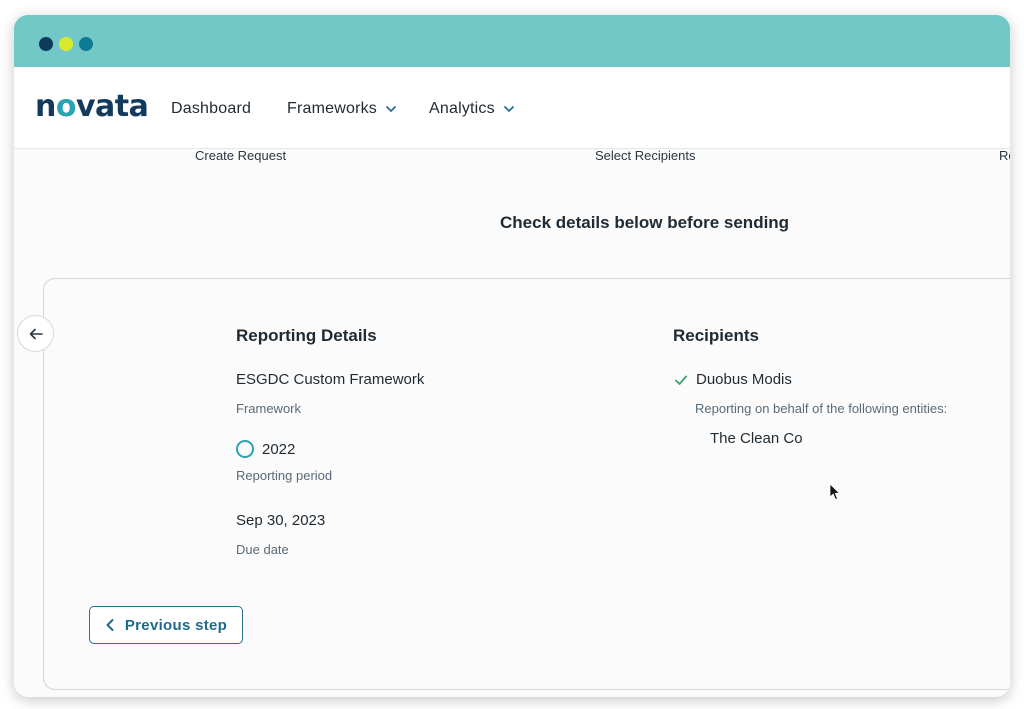 Image resolution: width=1024 pixels, height=709 pixels. Describe the element at coordinates (332, 108) in the screenshot. I see `nav-frameworks-label: Frameworks` at that location.